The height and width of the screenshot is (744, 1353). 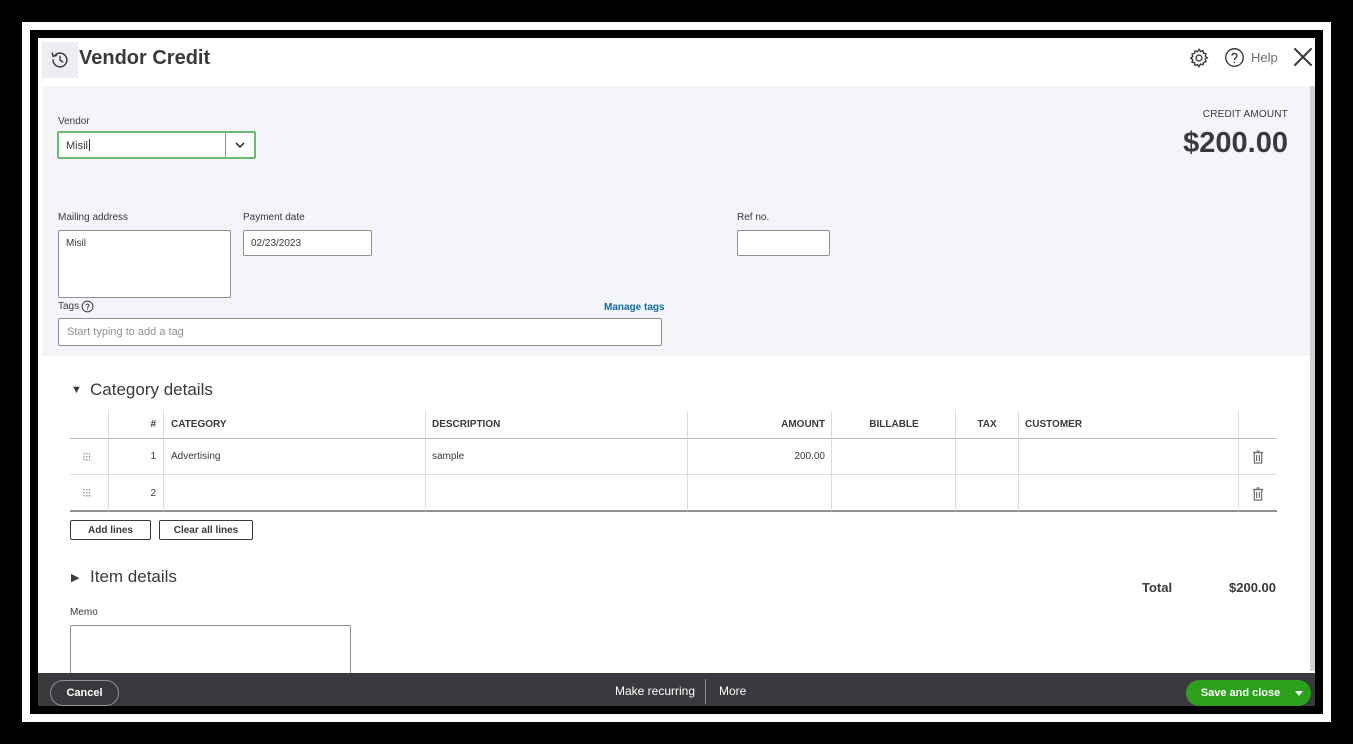 I want to click on total-value: $200.00, so click(x=1252, y=587).